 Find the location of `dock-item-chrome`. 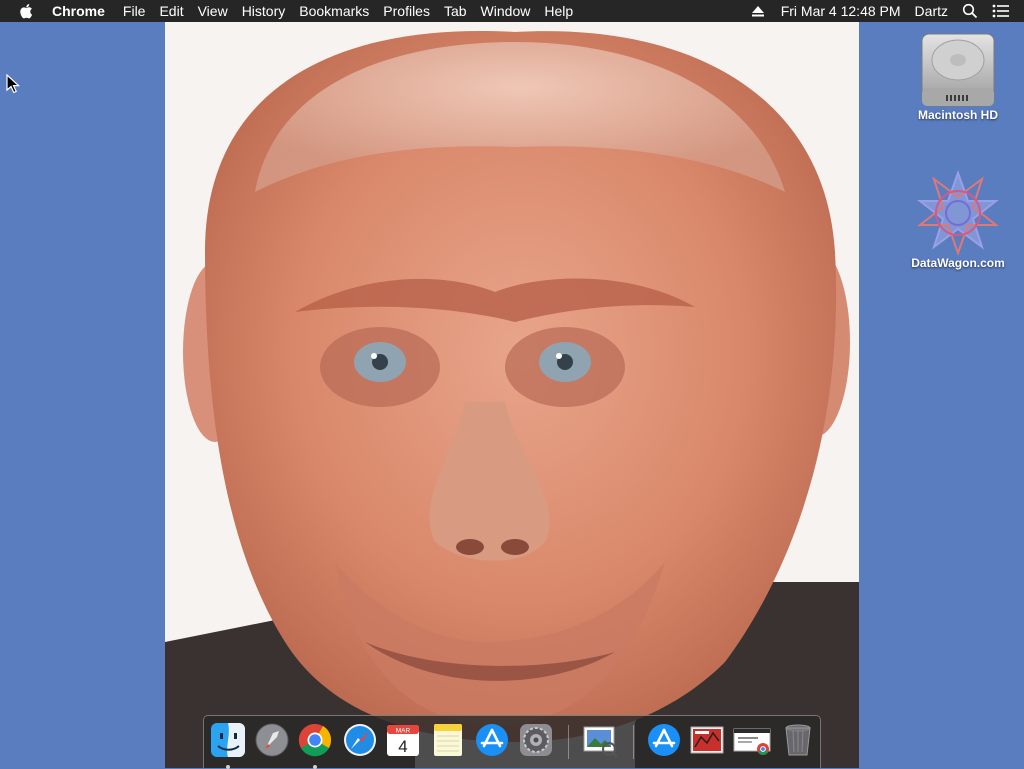

dock-item-chrome is located at coordinates (315, 745).